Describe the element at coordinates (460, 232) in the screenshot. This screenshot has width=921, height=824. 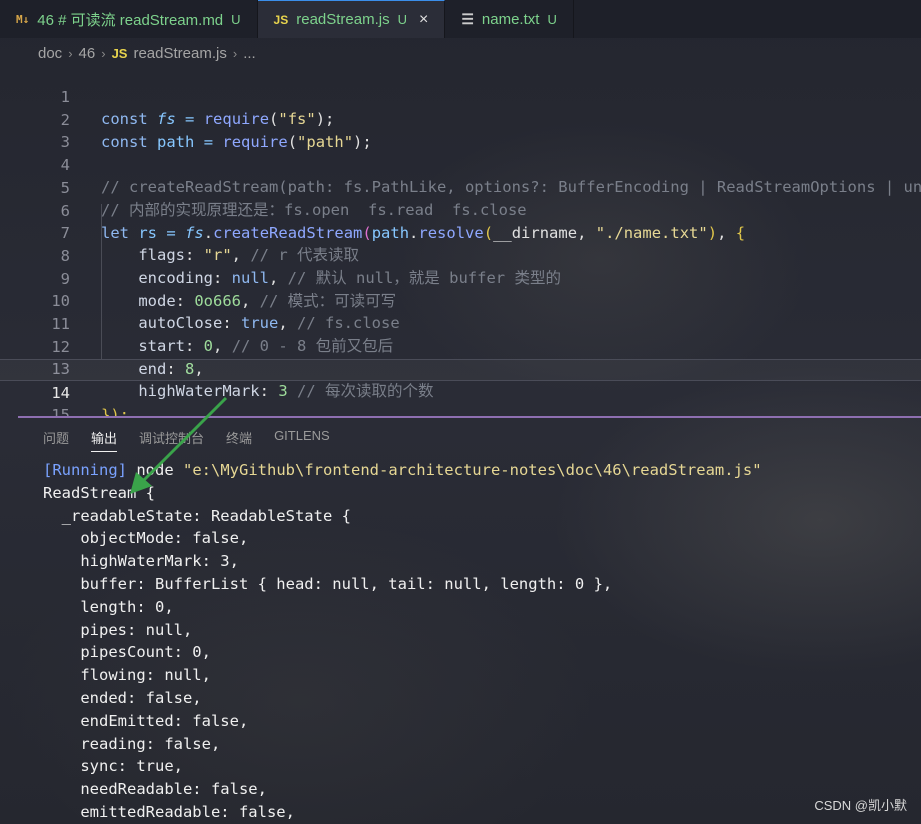
I see `code-line: 7 flags: "r", // r 代表读取` at that location.